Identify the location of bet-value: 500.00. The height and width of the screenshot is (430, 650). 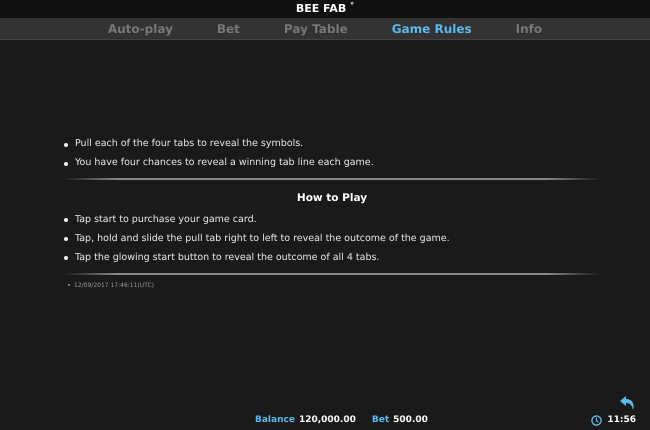
(410, 420).